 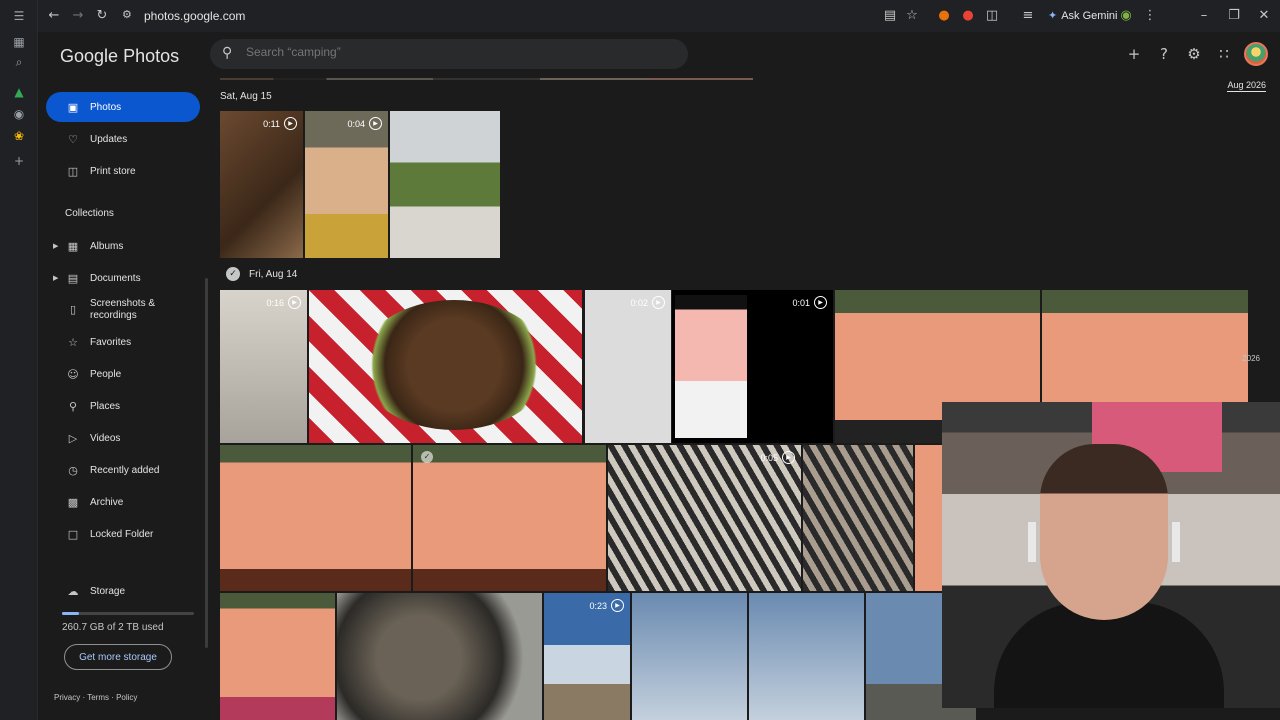 What do you see at coordinates (346, 184) in the screenshot?
I see `photo-thumbnail: 0:04 ▶` at bounding box center [346, 184].